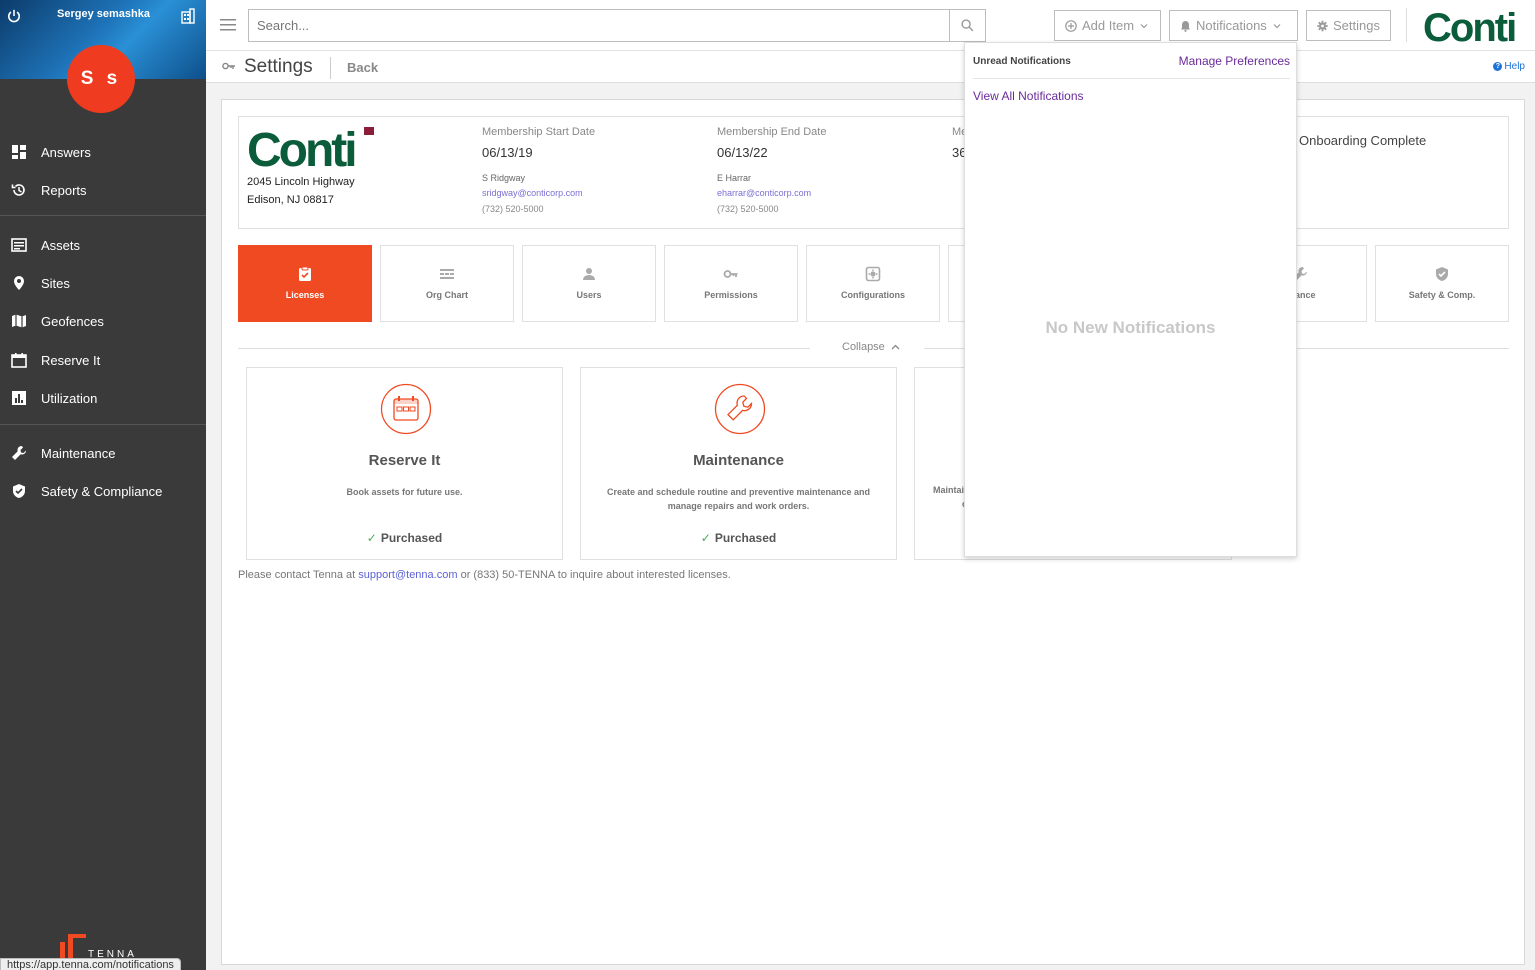  I want to click on onboarding-status: Onboarding Complete, so click(1363, 140).